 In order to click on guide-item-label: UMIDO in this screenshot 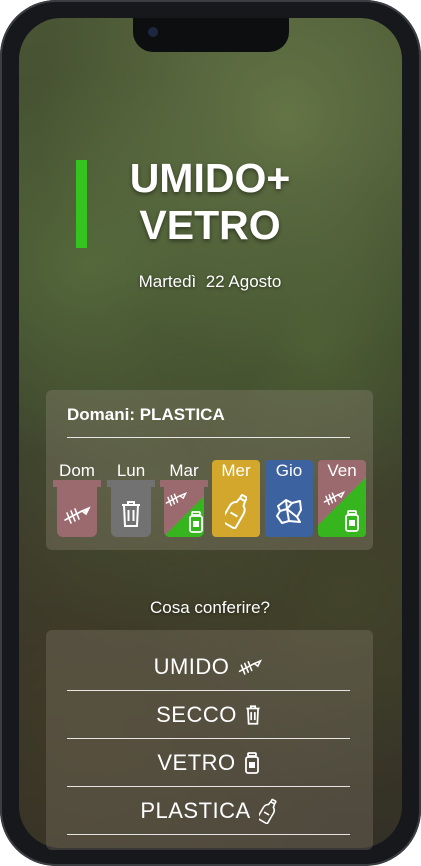, I will do `click(191, 666)`.